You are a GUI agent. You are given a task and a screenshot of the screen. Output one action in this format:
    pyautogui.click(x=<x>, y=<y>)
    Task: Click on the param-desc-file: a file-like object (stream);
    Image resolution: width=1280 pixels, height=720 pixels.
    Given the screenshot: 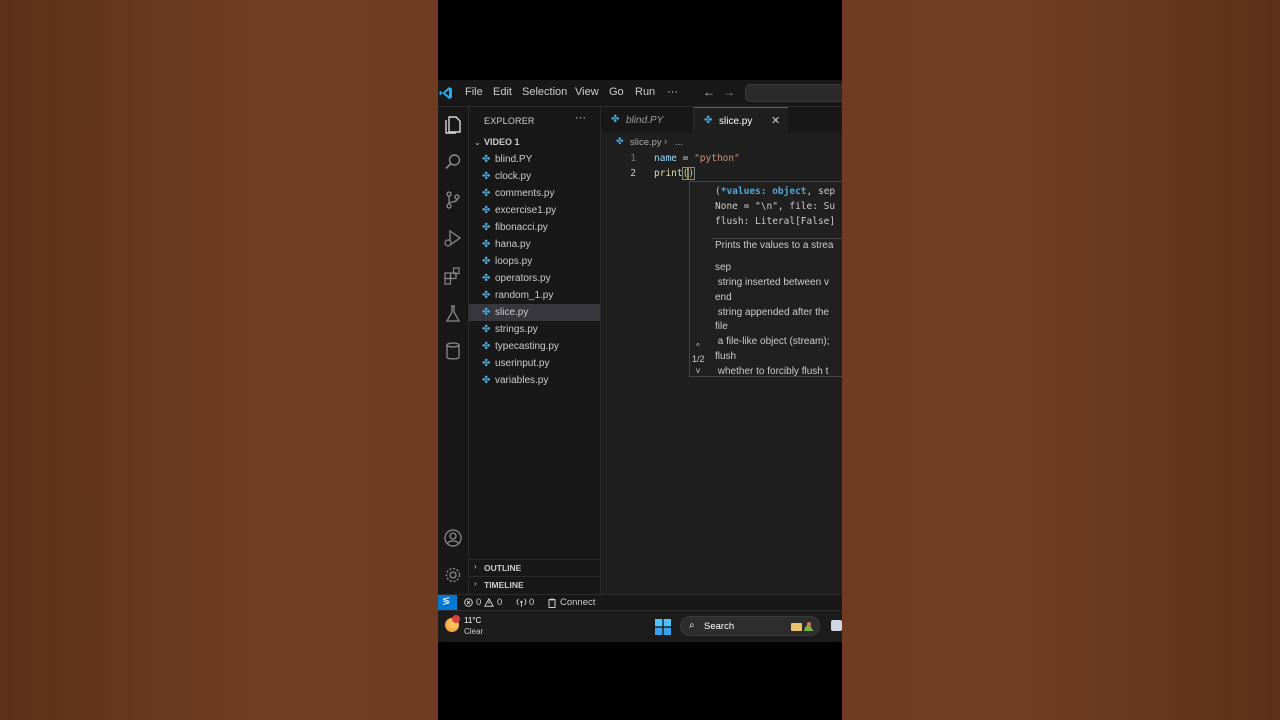 What is the action you would take?
    pyautogui.click(x=772, y=341)
    